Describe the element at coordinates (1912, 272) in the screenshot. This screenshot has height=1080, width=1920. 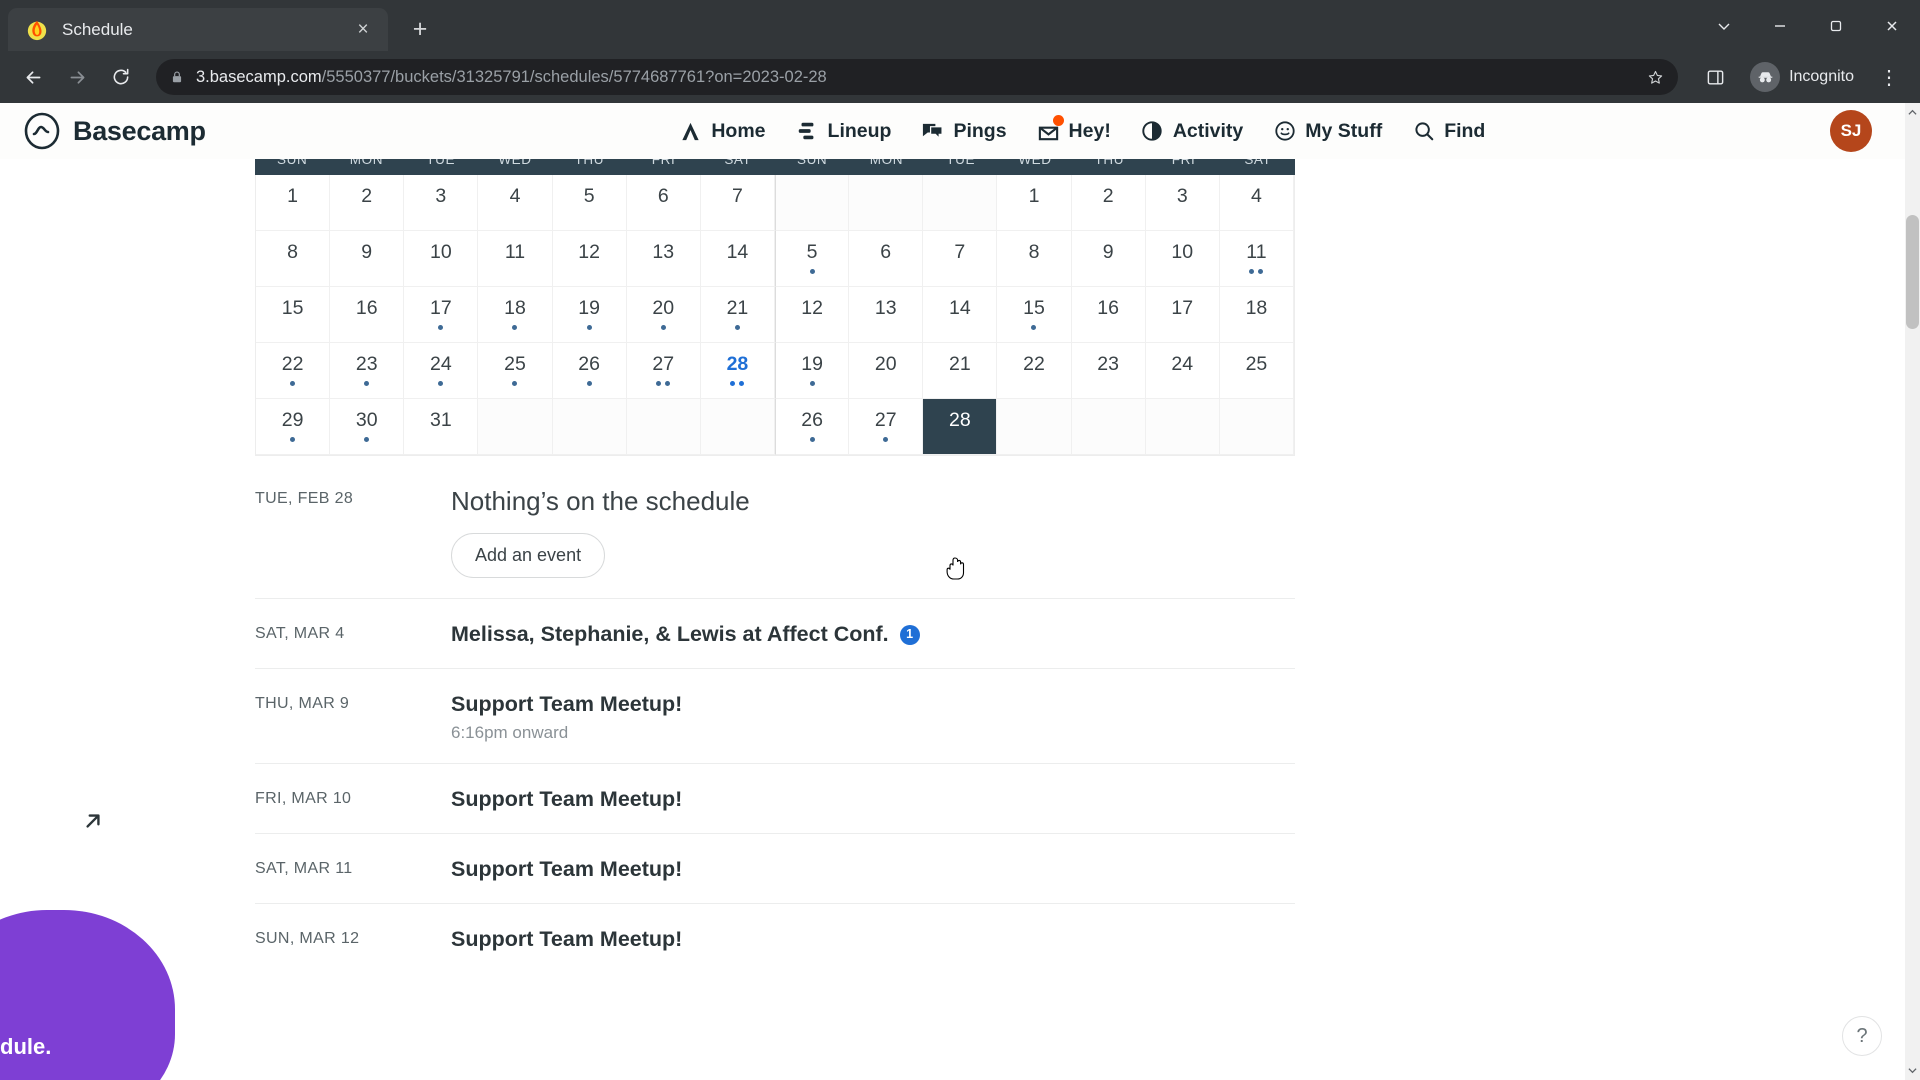
I see `scrollbar-thumb` at that location.